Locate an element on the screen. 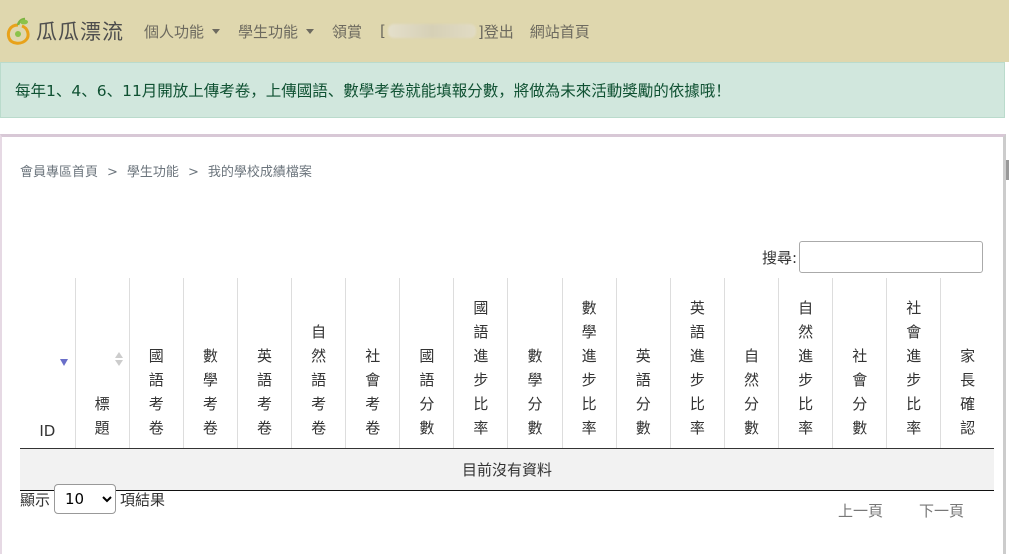  column-header-label: 國語分數 is located at coordinates (427, 392).